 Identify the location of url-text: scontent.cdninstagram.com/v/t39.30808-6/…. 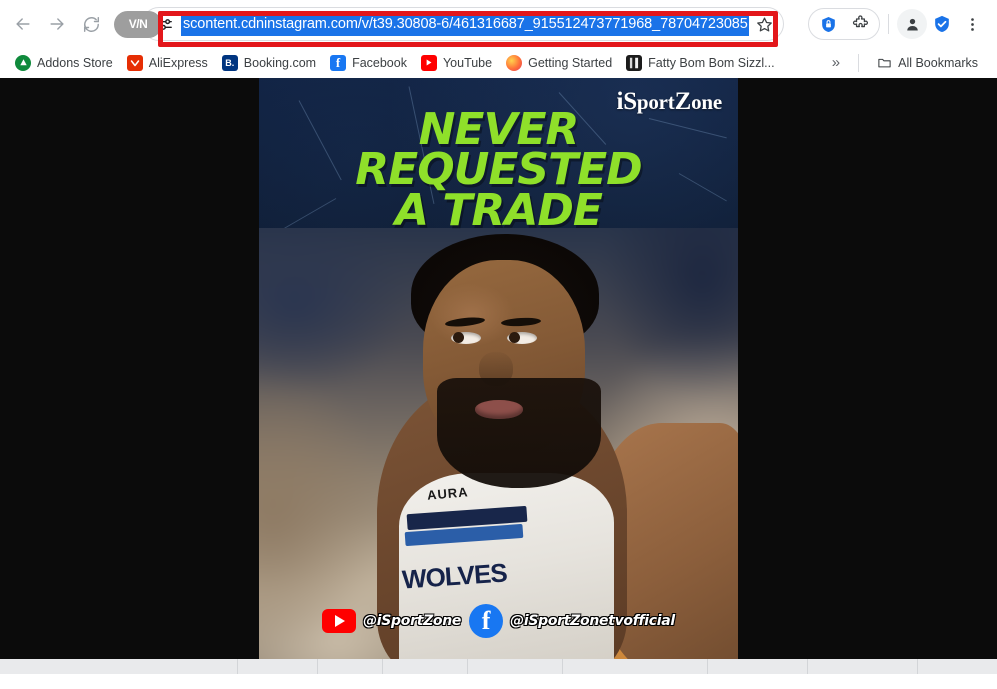
(465, 24).